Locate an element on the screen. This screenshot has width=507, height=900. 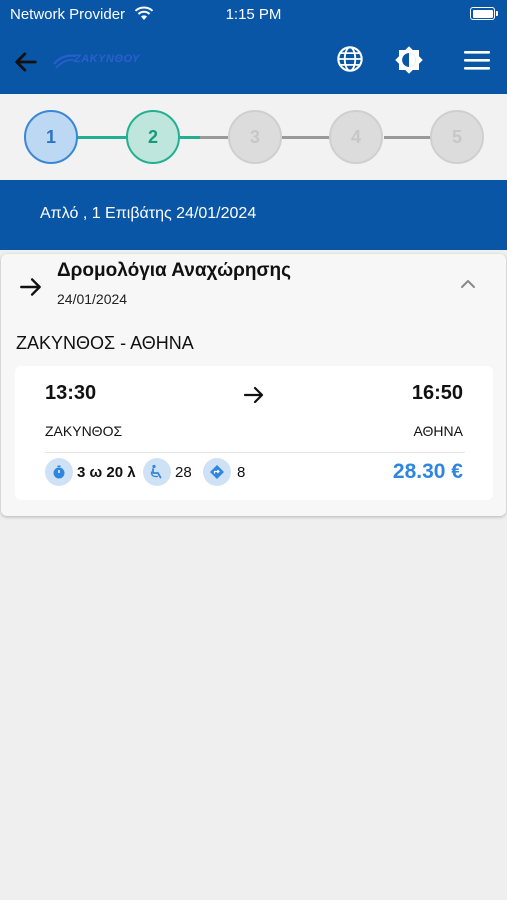
chevron-up-icon is located at coordinates (468, 284).